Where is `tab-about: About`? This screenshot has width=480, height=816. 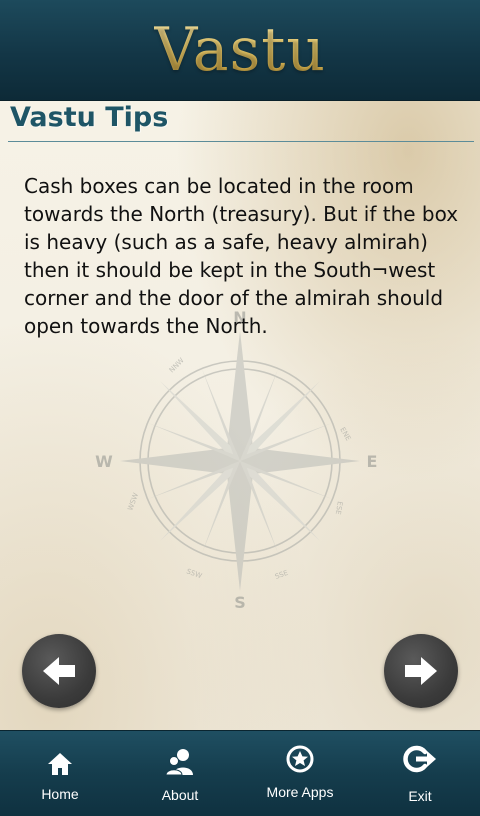 tab-about: About is located at coordinates (180, 773).